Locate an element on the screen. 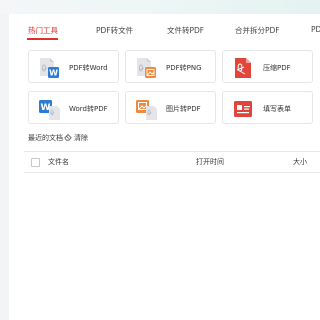 Image resolution: width=320 pixels, height=320 pixels. column-header-filename: 文件名 is located at coordinates (58, 162).